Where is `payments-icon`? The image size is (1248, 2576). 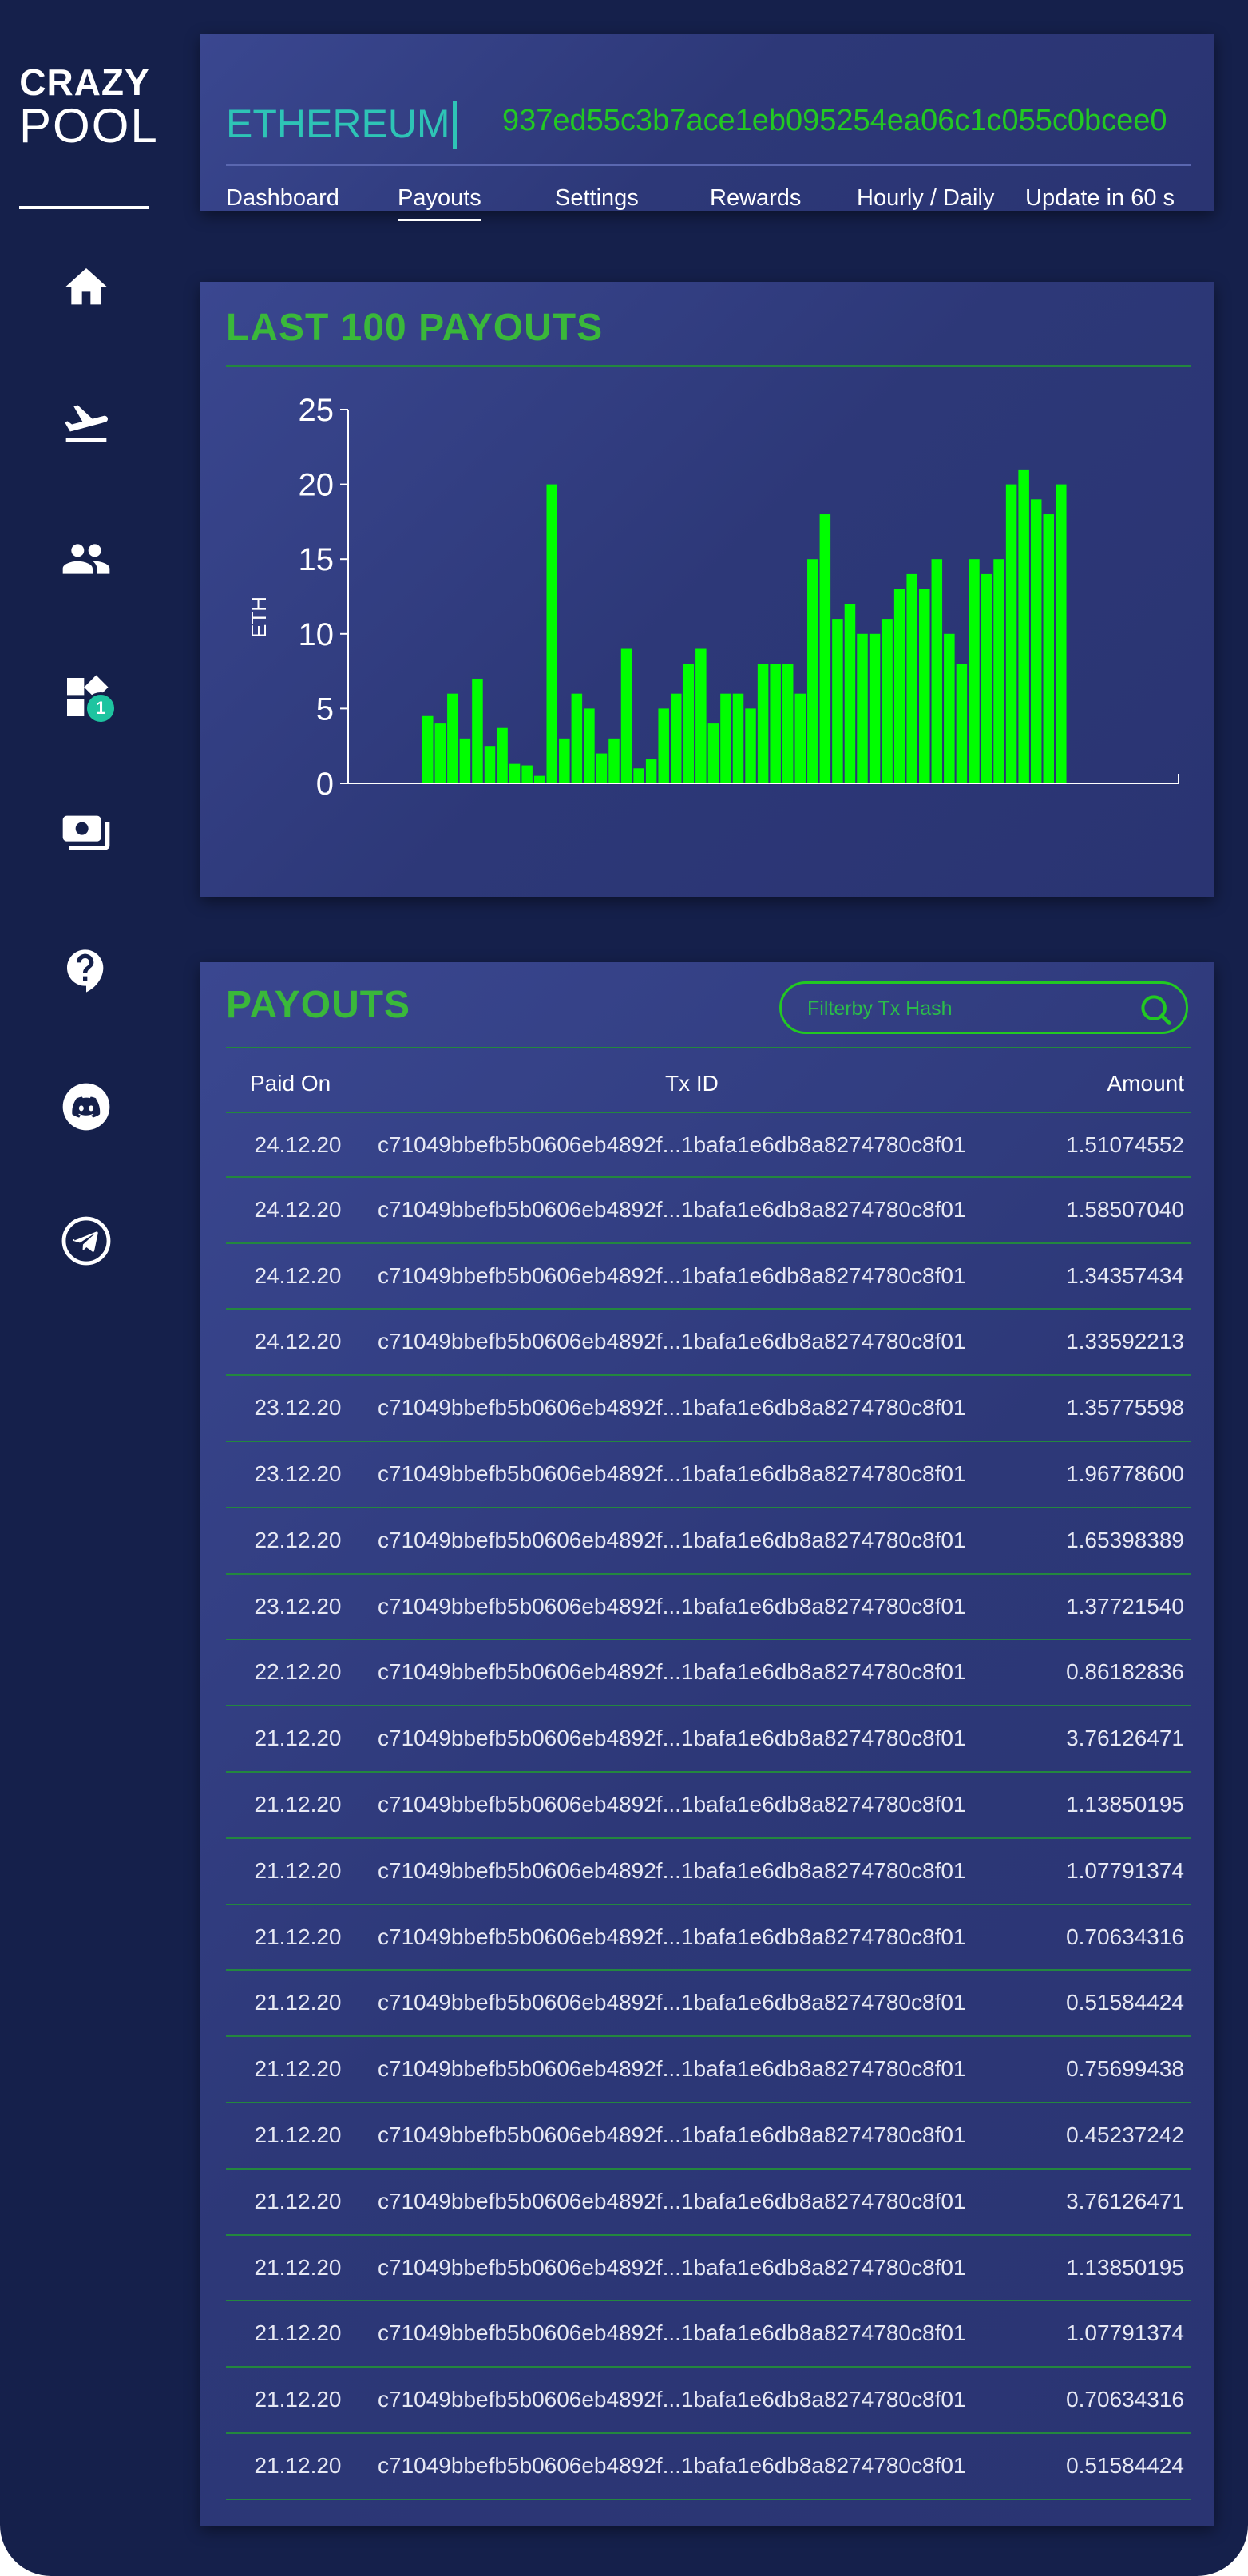
payments-icon is located at coordinates (86, 833).